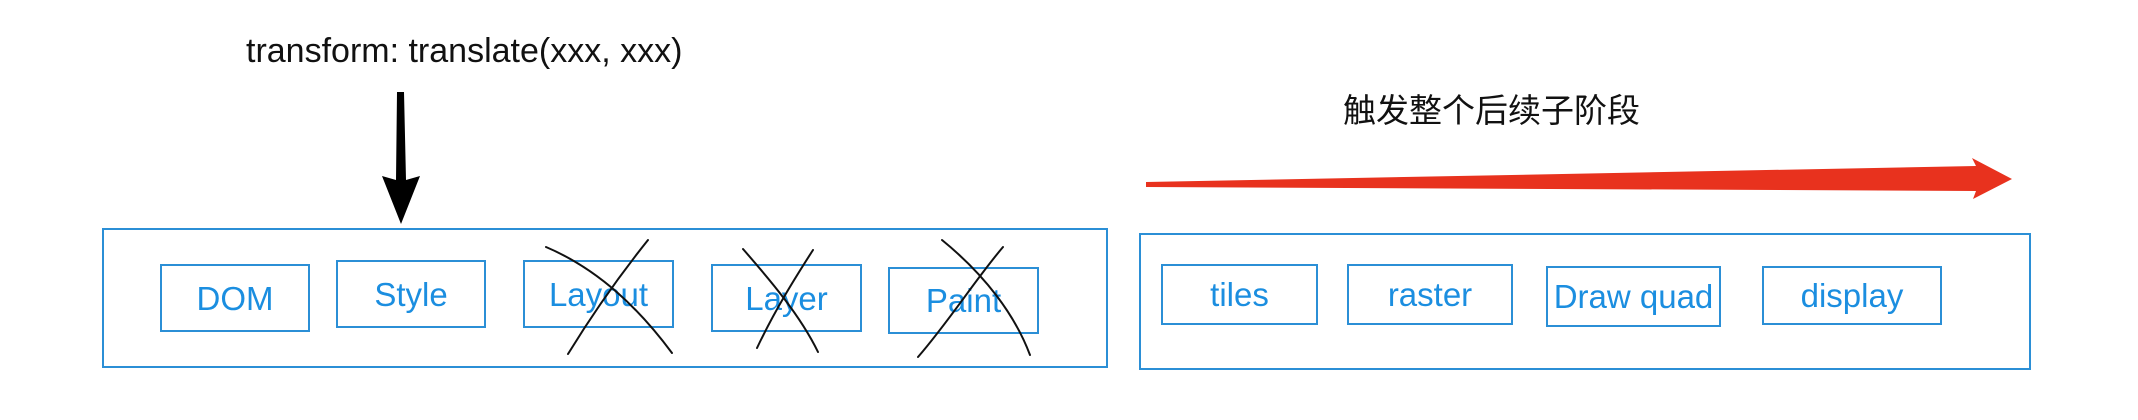 The image size is (2138, 420). I want to click on stage-tiles: tiles, so click(1239, 294).